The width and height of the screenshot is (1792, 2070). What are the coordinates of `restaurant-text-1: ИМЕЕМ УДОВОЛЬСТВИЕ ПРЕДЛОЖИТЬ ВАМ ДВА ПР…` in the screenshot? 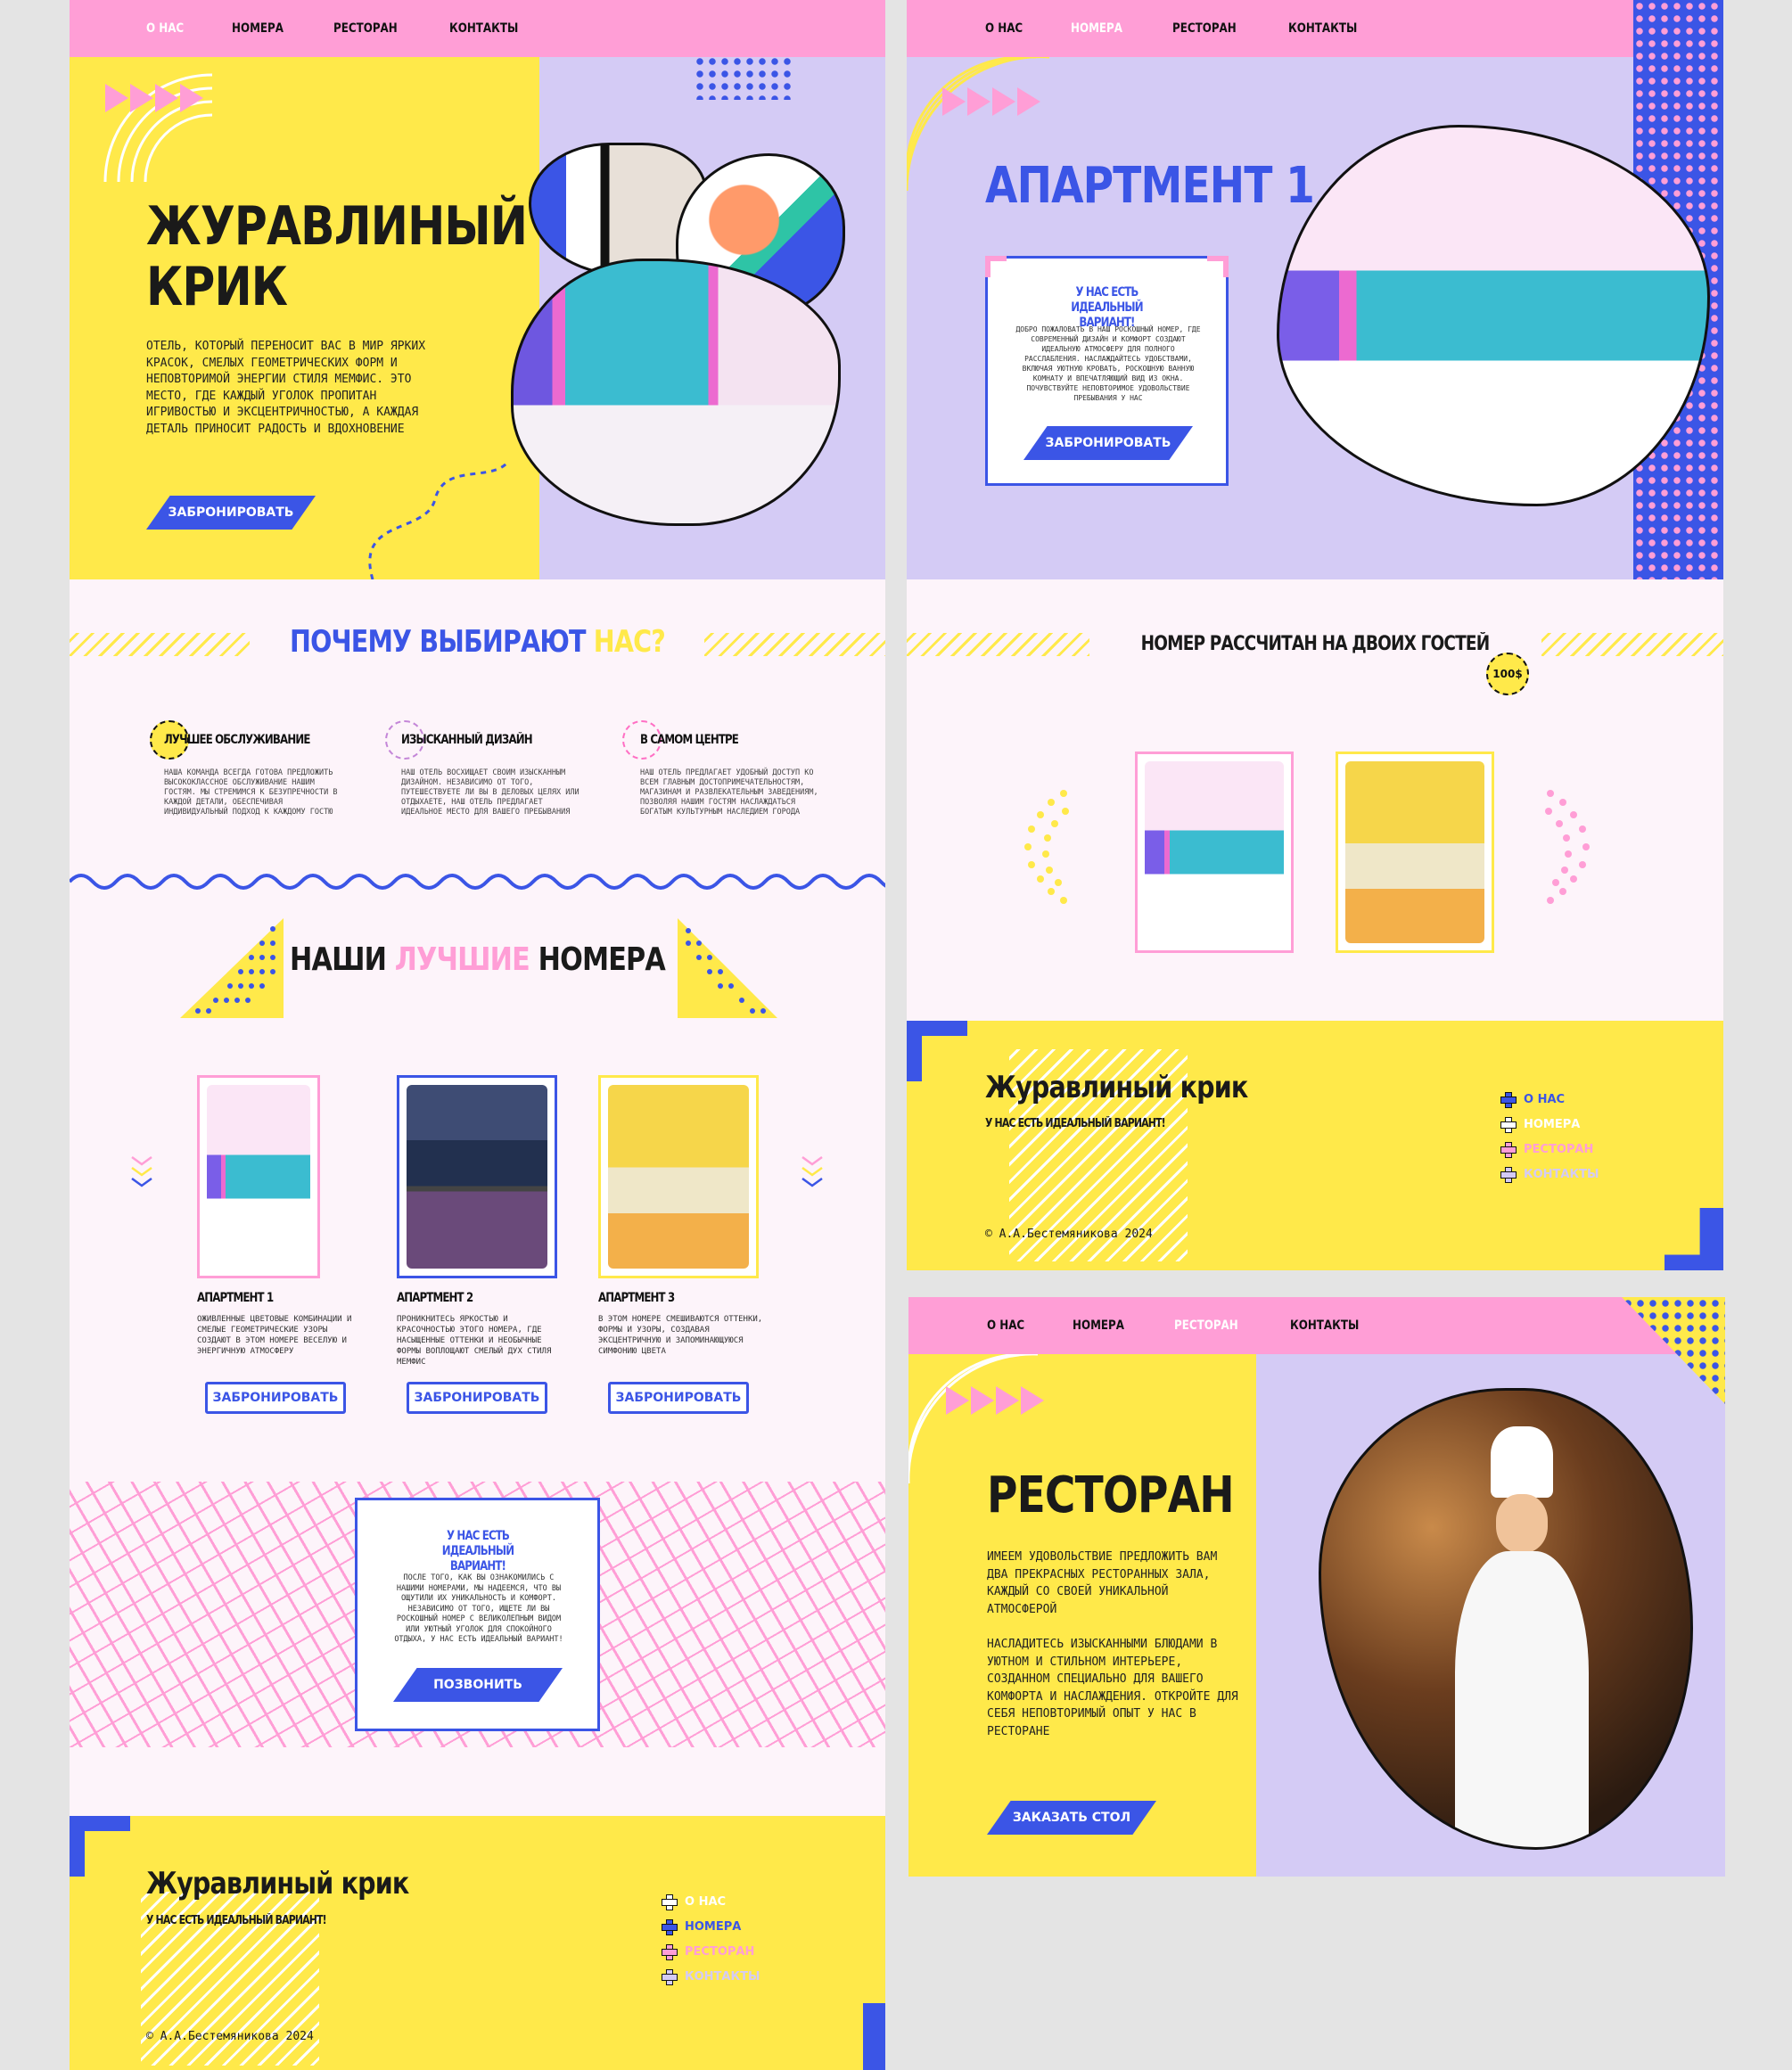 It's located at (1102, 1583).